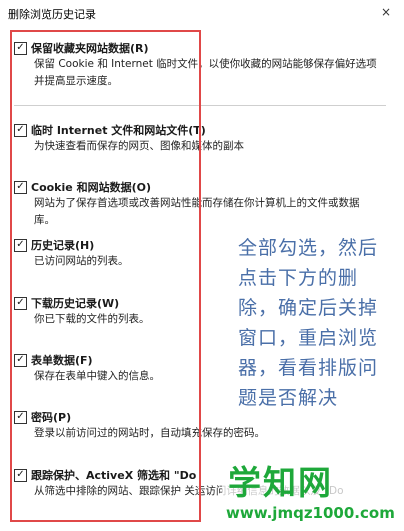 Image resolution: width=404 pixels, height=531 pixels. What do you see at coordinates (200, 105) in the screenshot?
I see `divider` at bounding box center [200, 105].